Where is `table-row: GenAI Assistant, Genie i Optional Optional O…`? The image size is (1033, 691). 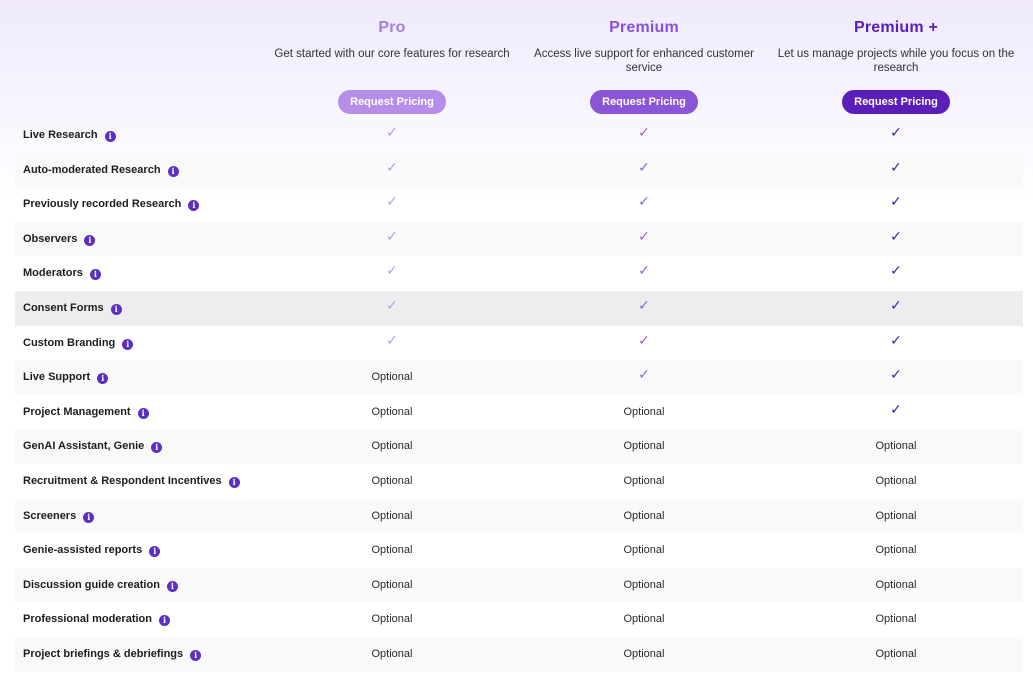 table-row: GenAI Assistant, Genie i Optional Optional O… is located at coordinates (519, 446).